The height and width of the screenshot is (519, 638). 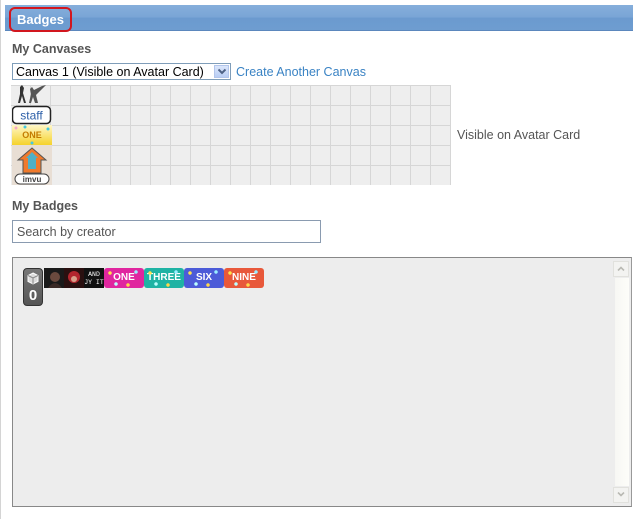 What do you see at coordinates (519, 135) in the screenshot?
I see `canvas-visibility-label: Visible on Avatar Card` at bounding box center [519, 135].